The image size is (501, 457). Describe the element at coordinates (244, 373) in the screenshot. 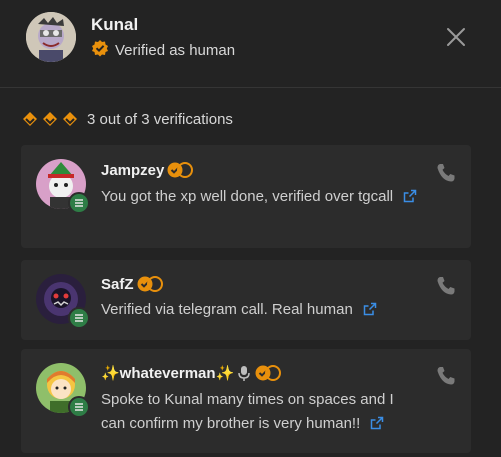

I see `microphone-icon` at that location.